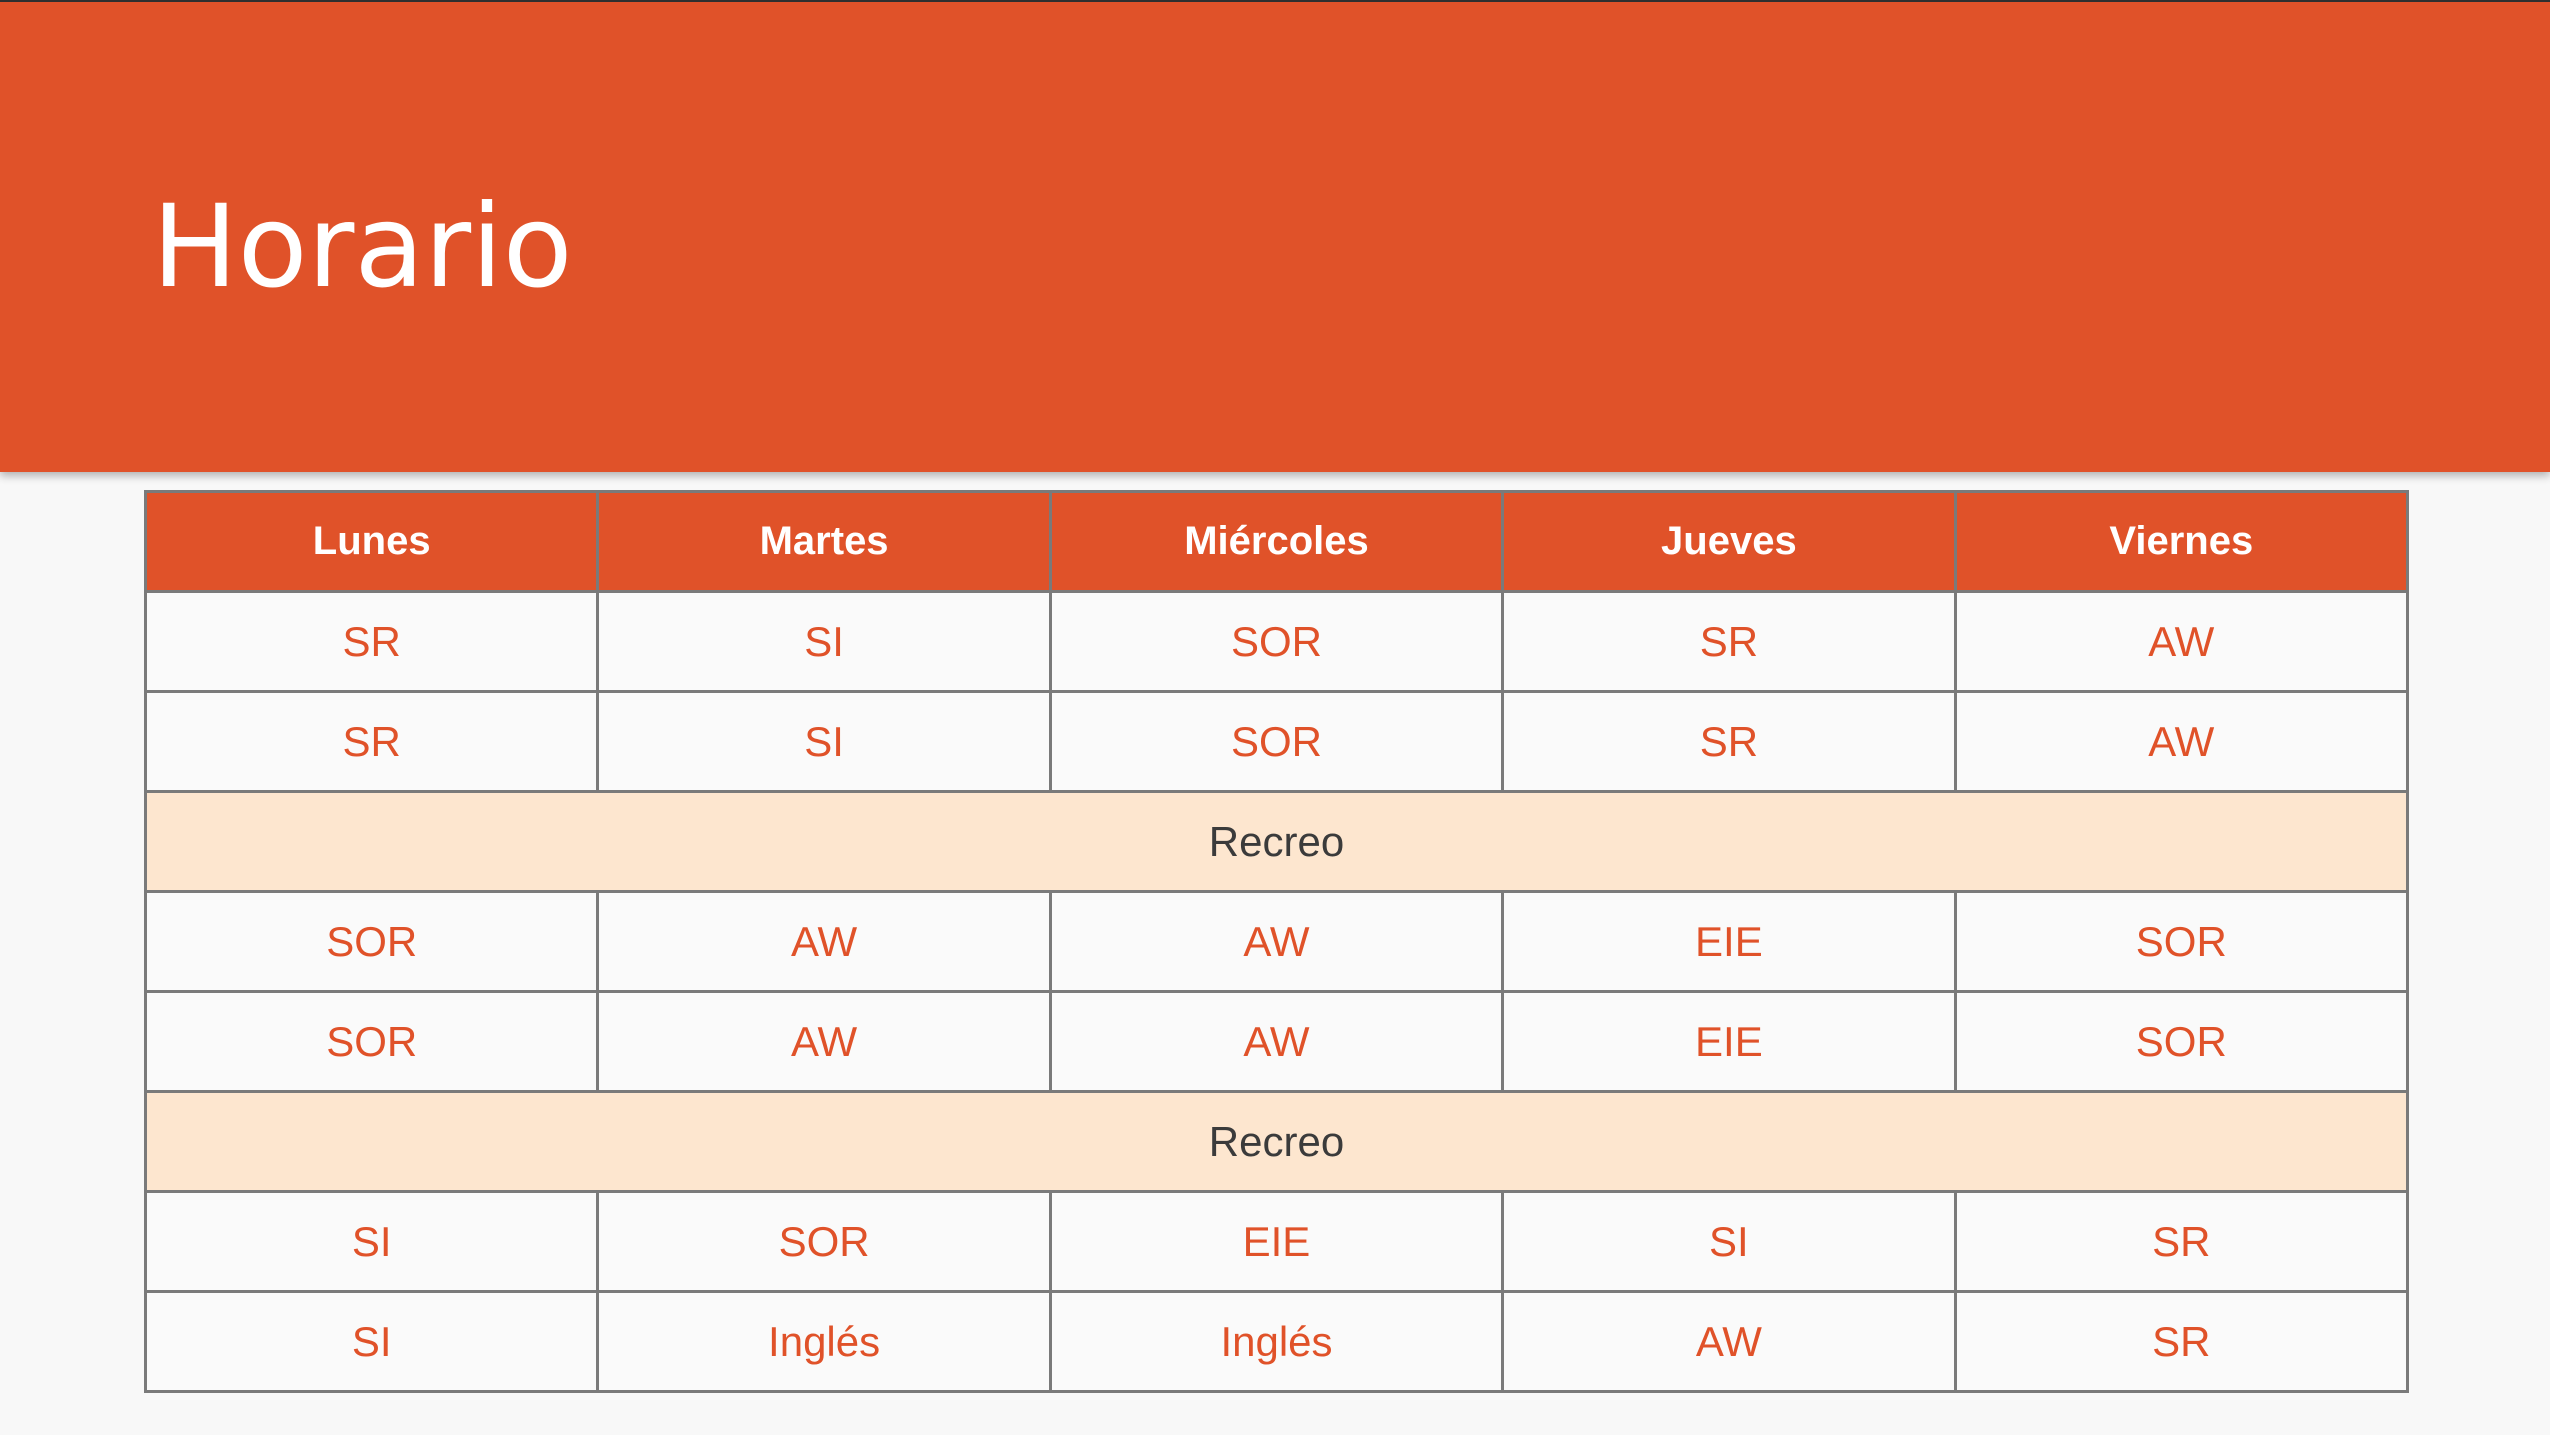  Describe the element at coordinates (1729, 541) in the screenshot. I see `column-header-thursday: Jueves` at that location.